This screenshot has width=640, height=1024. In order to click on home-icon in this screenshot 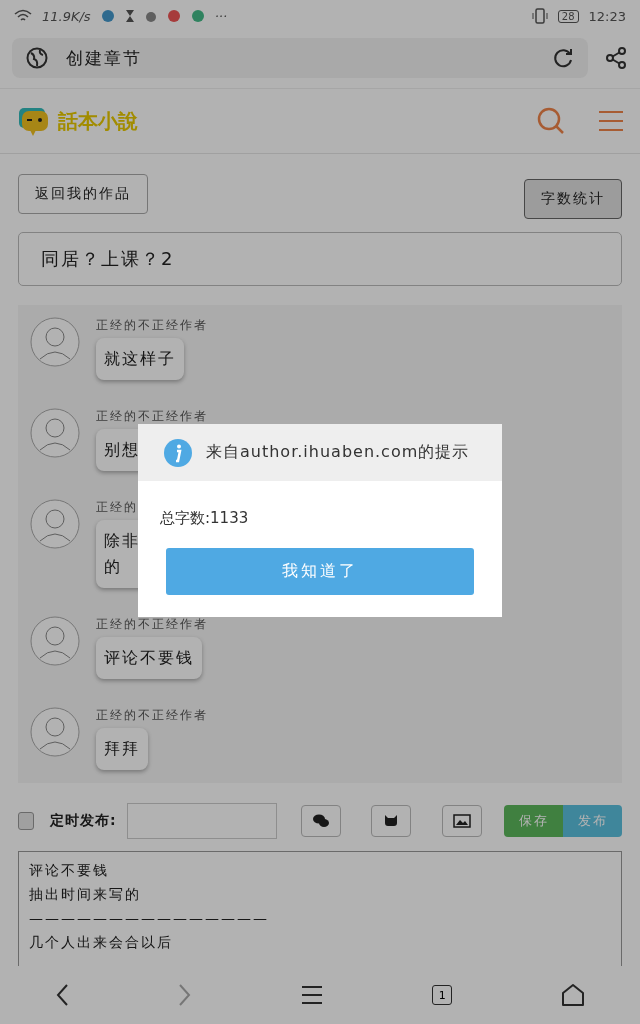, I will do `click(573, 995)`.